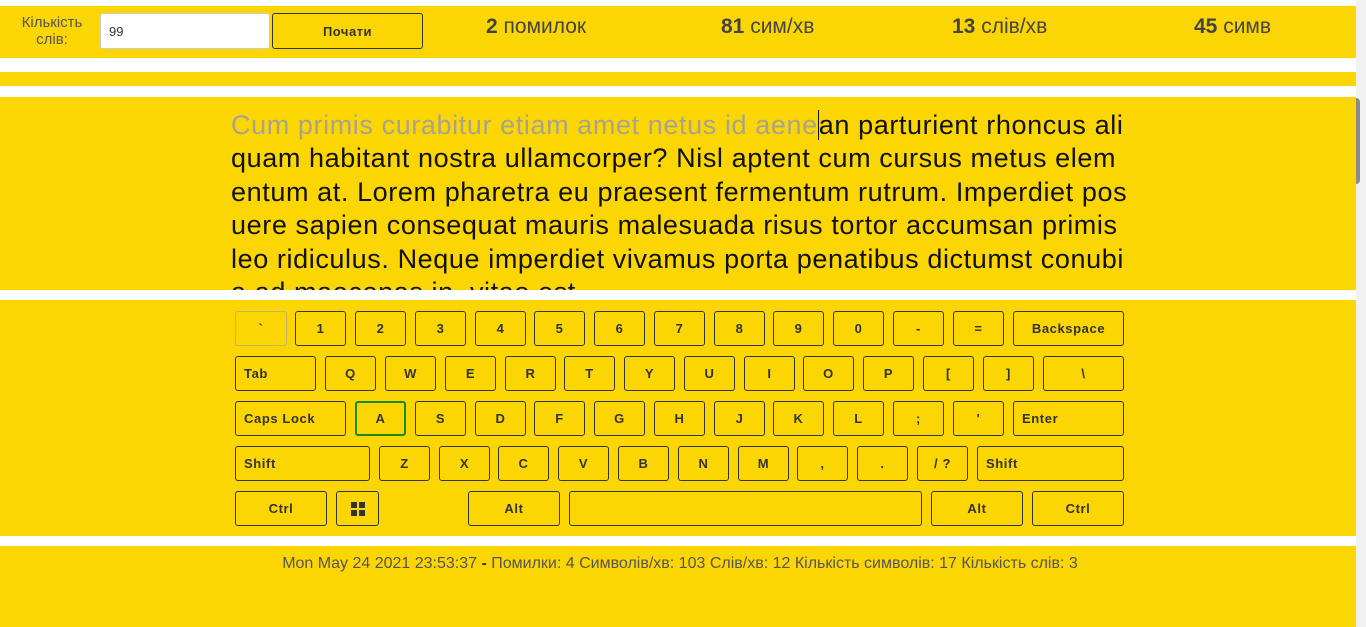 The image size is (1366, 627). I want to click on key-alt-right: Alt, so click(977, 508).